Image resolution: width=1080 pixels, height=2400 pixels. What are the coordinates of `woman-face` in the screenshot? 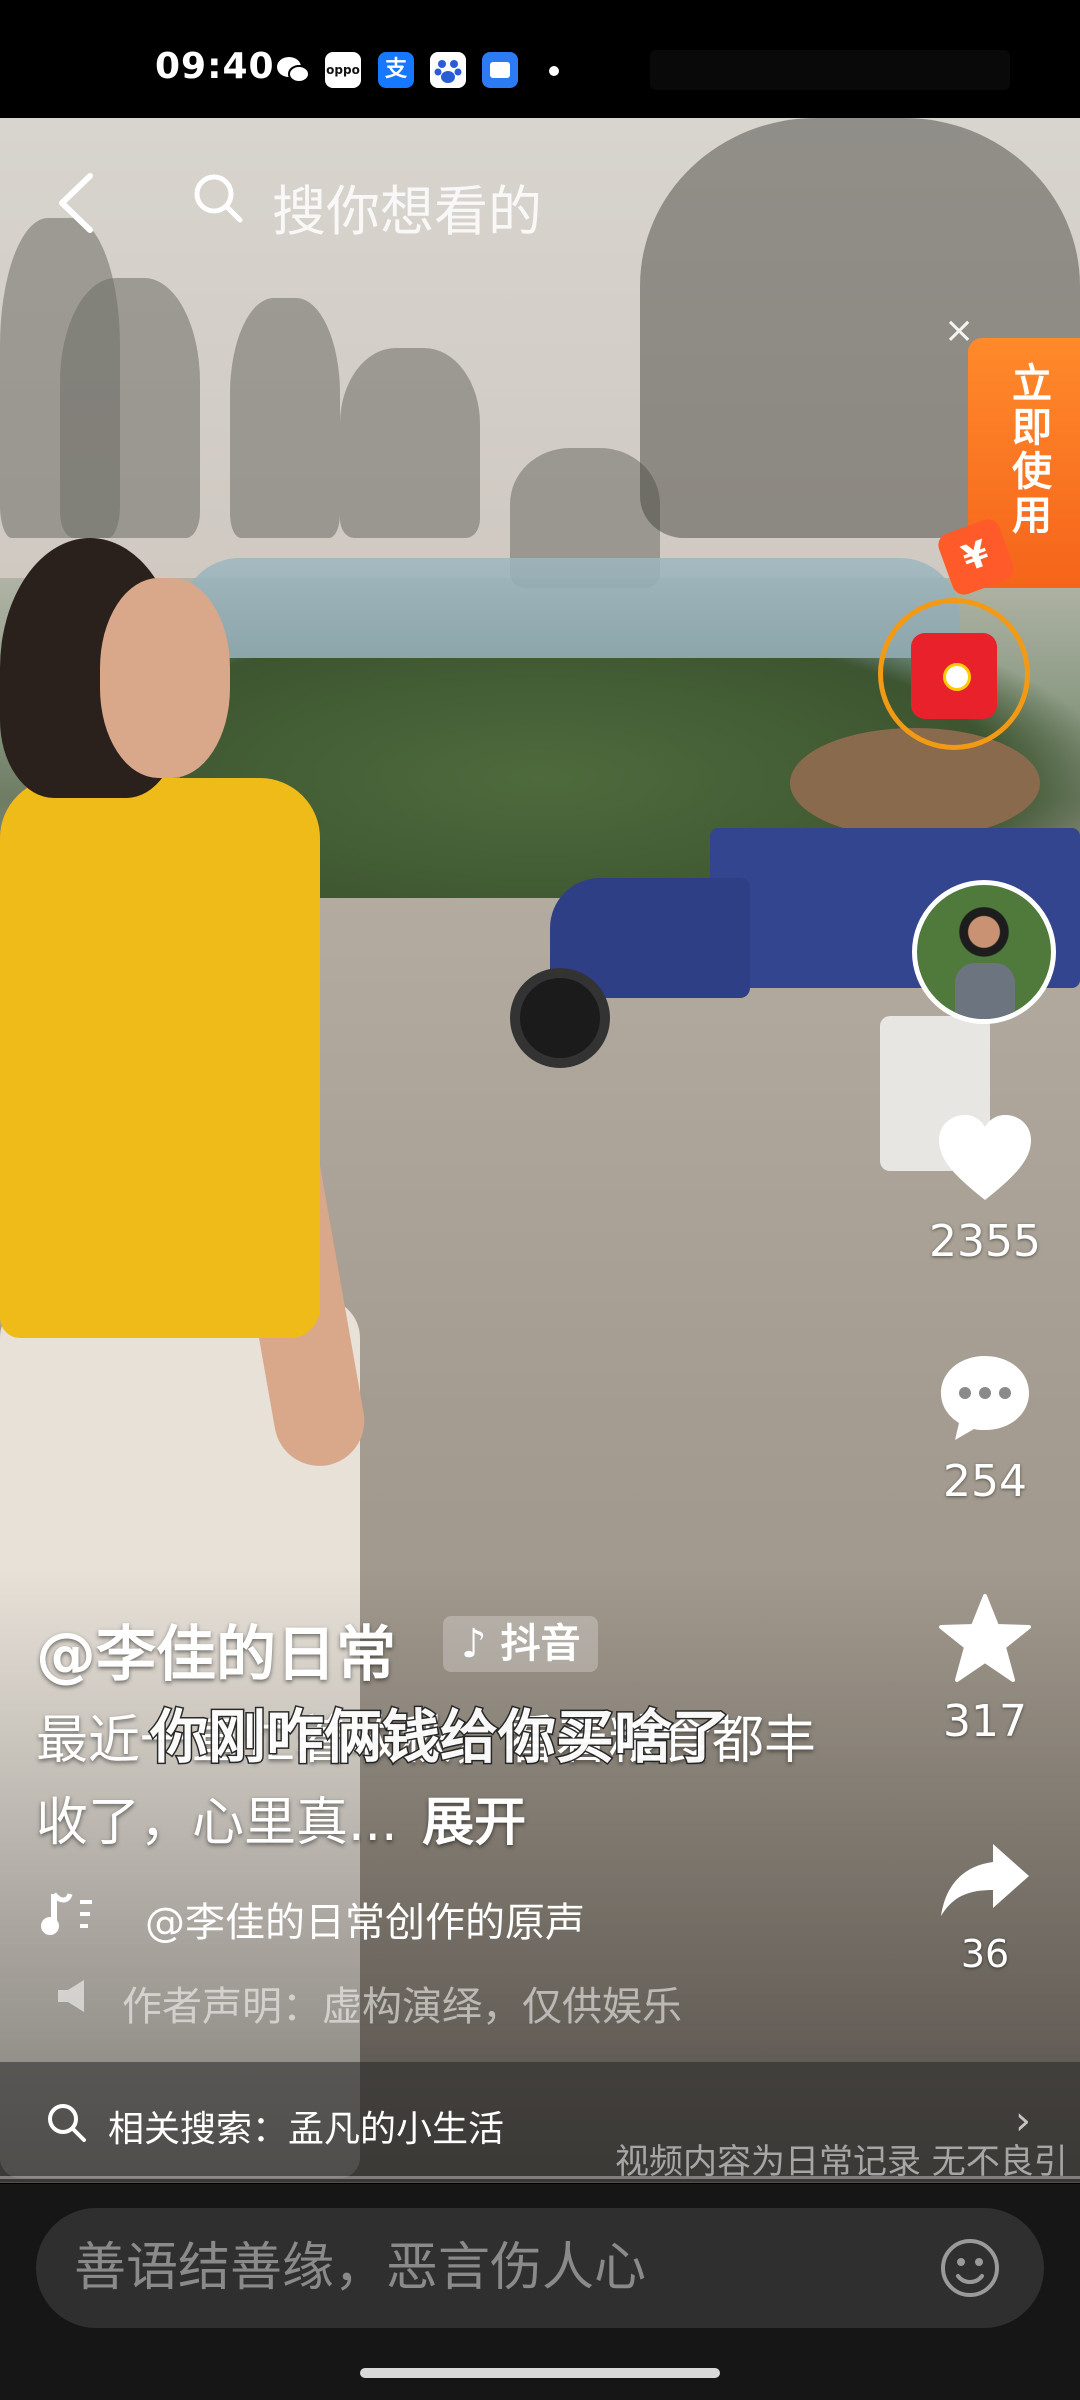 It's located at (165, 678).